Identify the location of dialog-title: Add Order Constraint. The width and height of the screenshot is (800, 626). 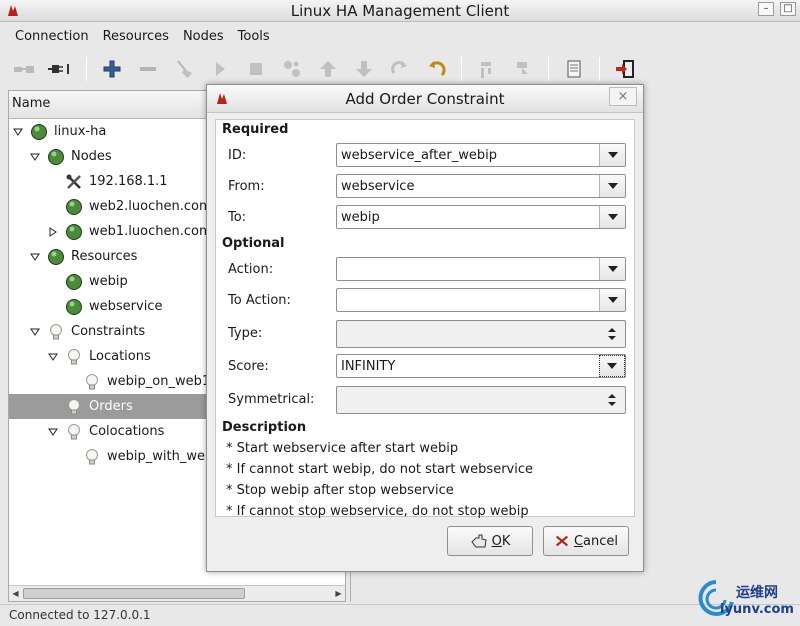
(425, 99).